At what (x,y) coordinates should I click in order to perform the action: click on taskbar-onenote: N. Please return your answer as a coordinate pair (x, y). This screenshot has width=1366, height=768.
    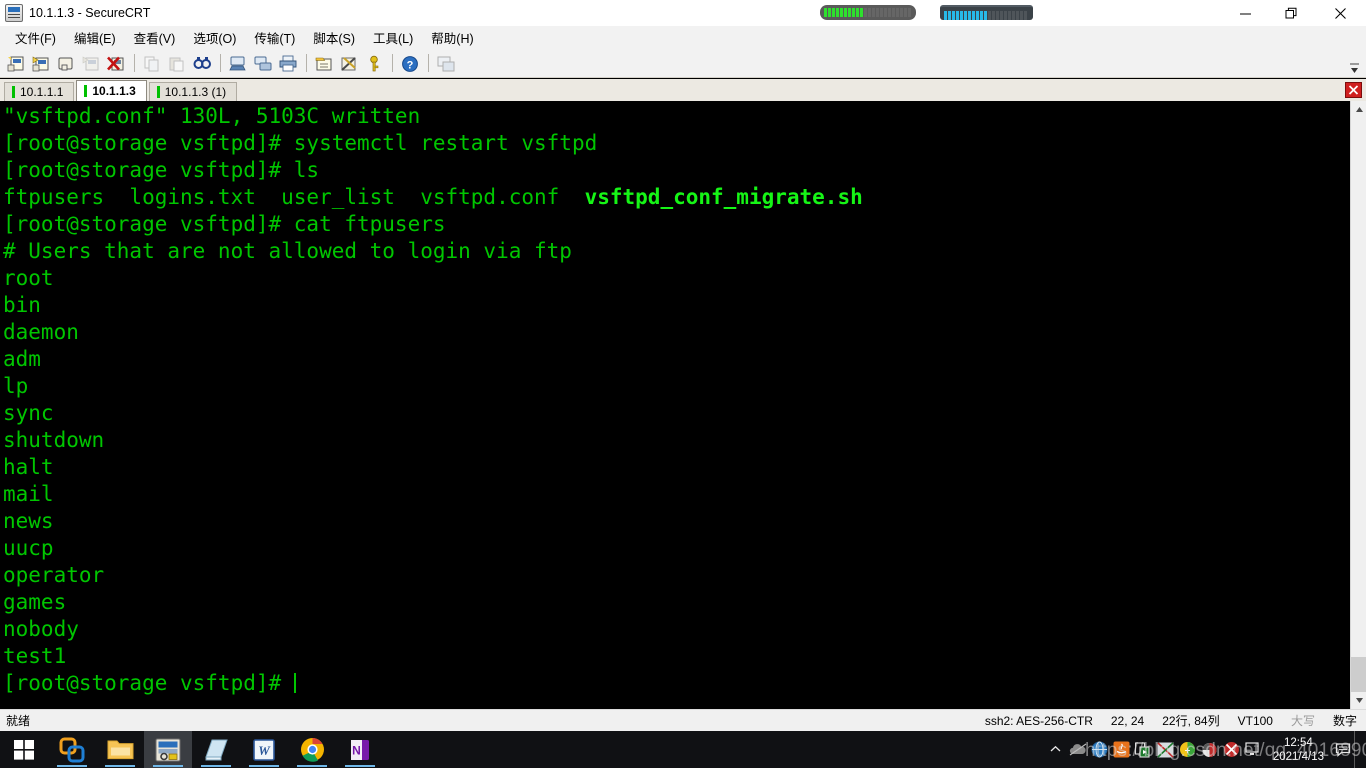
    Looking at the image, I should click on (360, 749).